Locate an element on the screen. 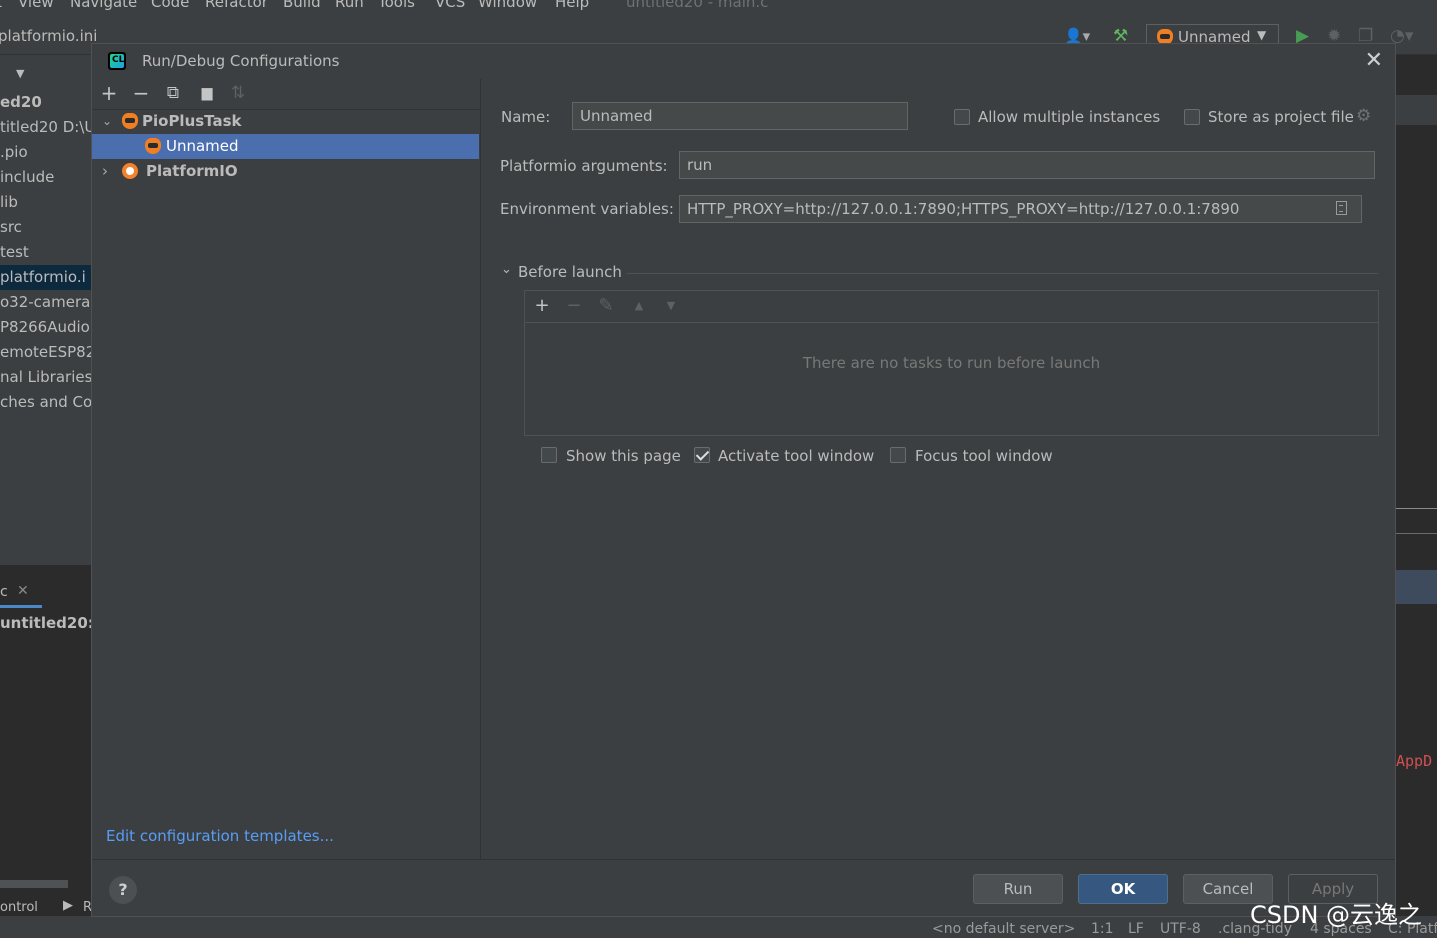  window-title: untitled20 - main.c is located at coordinates (697, 5).